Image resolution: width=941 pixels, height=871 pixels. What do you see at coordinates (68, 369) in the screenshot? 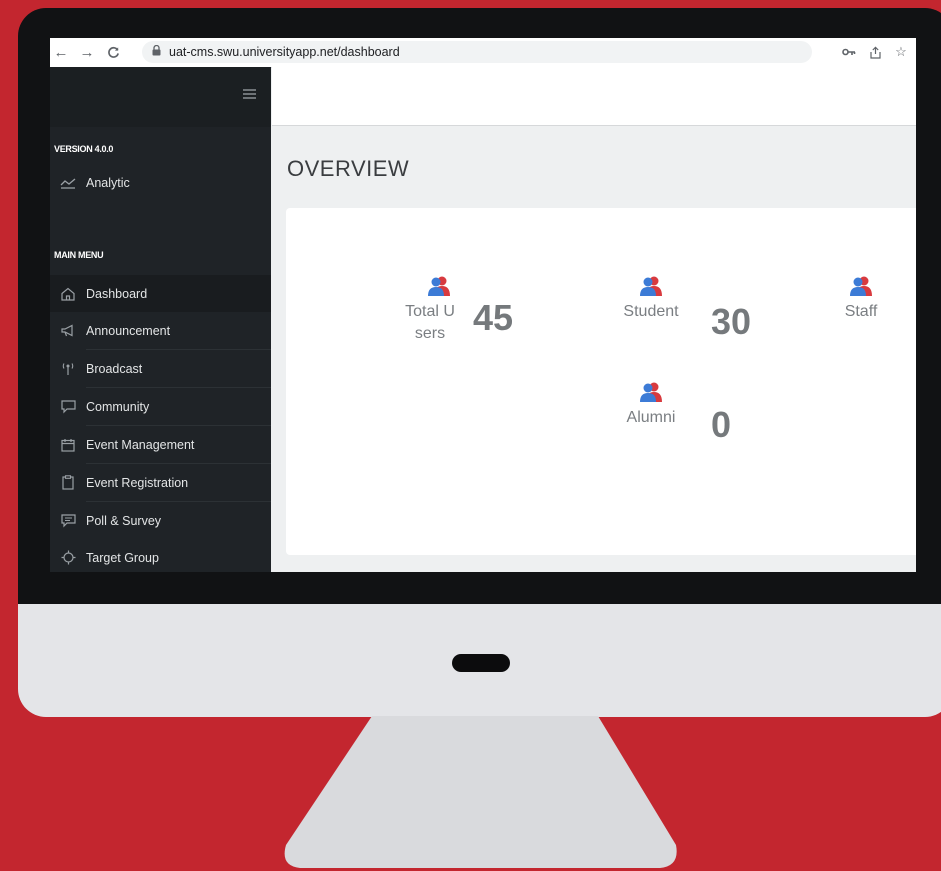
I see `antenna-icon` at bounding box center [68, 369].